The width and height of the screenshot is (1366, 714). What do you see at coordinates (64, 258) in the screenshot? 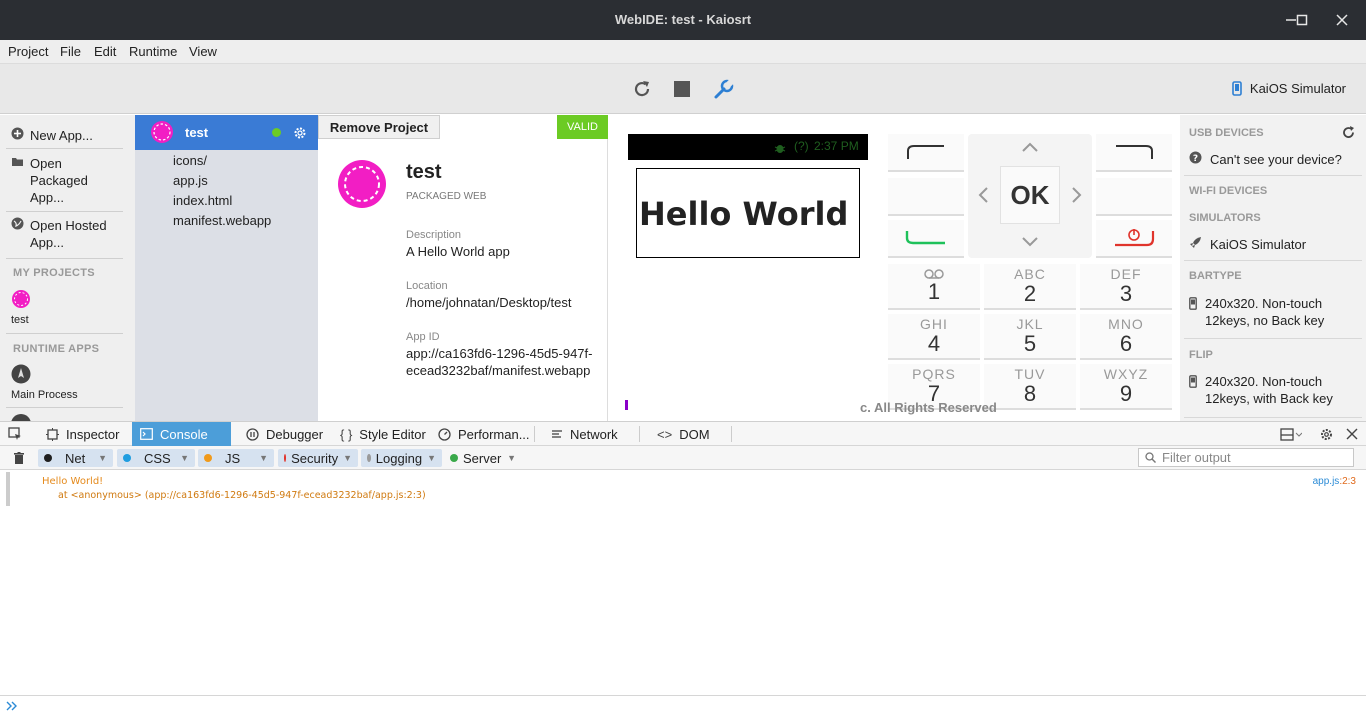
I see `divider` at bounding box center [64, 258].